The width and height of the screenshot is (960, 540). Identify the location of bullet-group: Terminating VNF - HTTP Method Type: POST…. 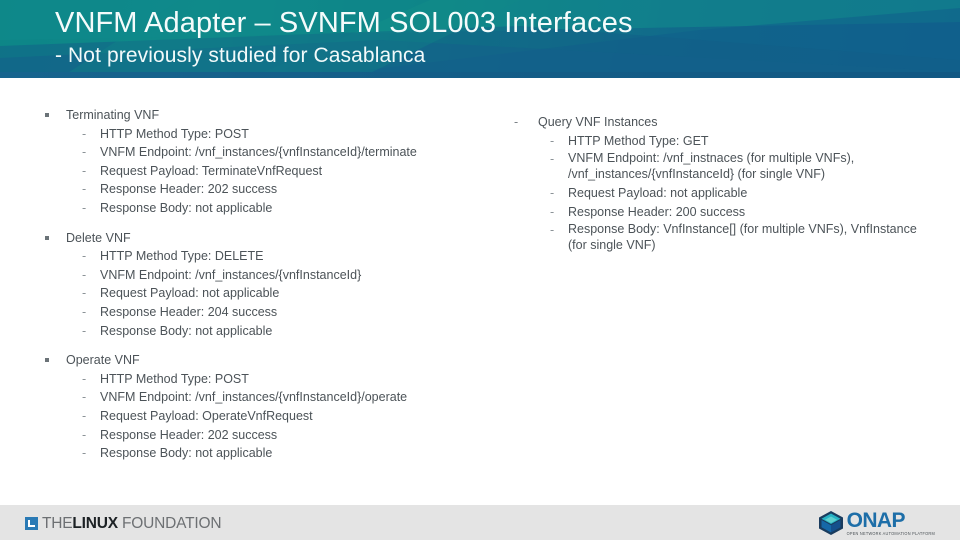
(268, 162).